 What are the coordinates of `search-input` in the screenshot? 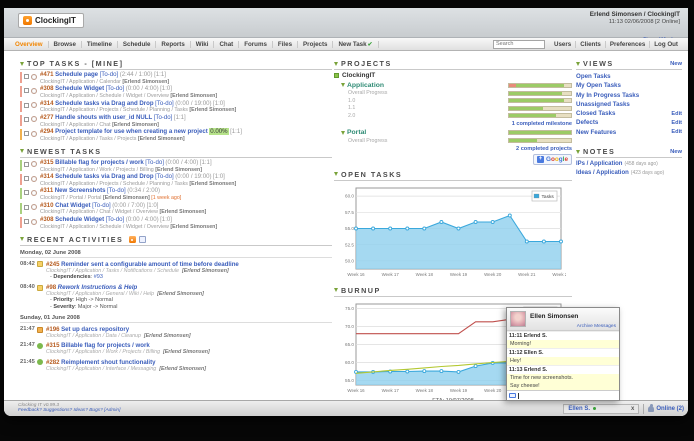 It's located at (519, 44).